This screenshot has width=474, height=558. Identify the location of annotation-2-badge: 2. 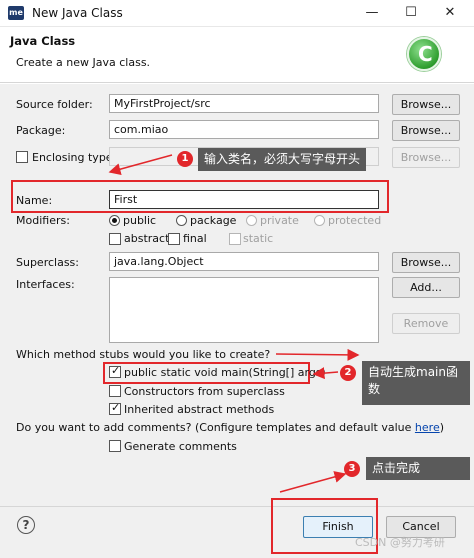
(348, 373).